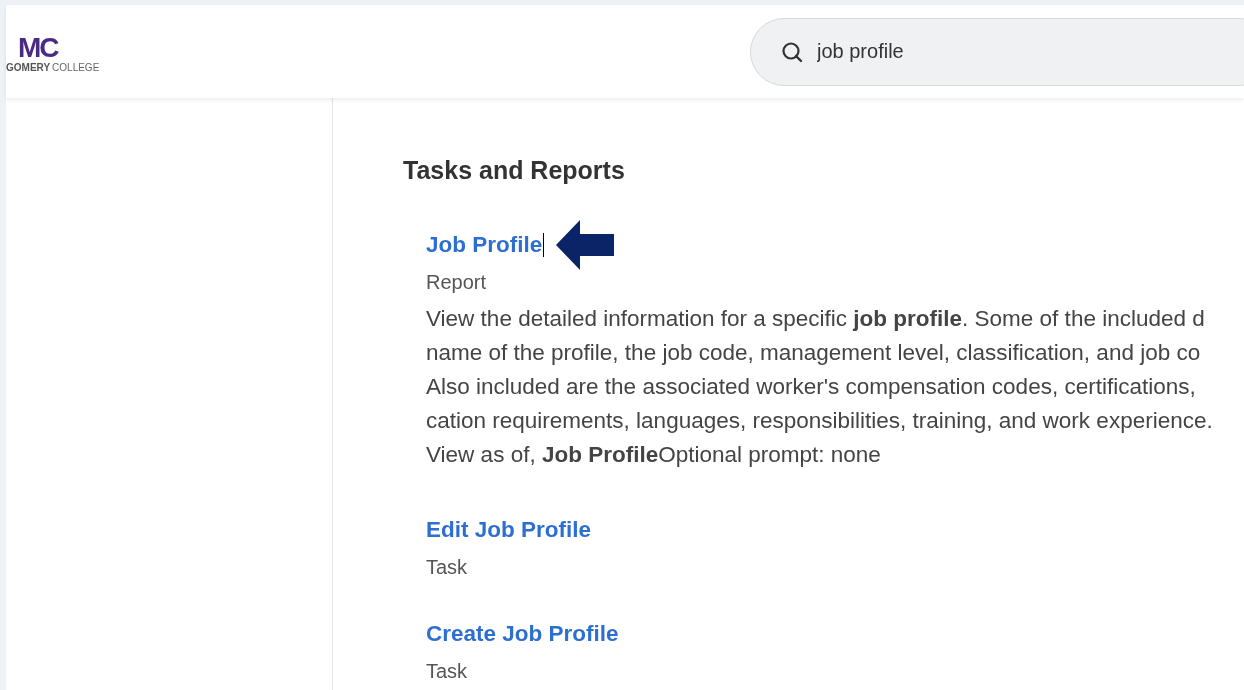 The image size is (1244, 690). Describe the element at coordinates (816, 319) in the screenshot. I see `description-text: View the detailed information for a specific job profile. Some of the included d` at that location.